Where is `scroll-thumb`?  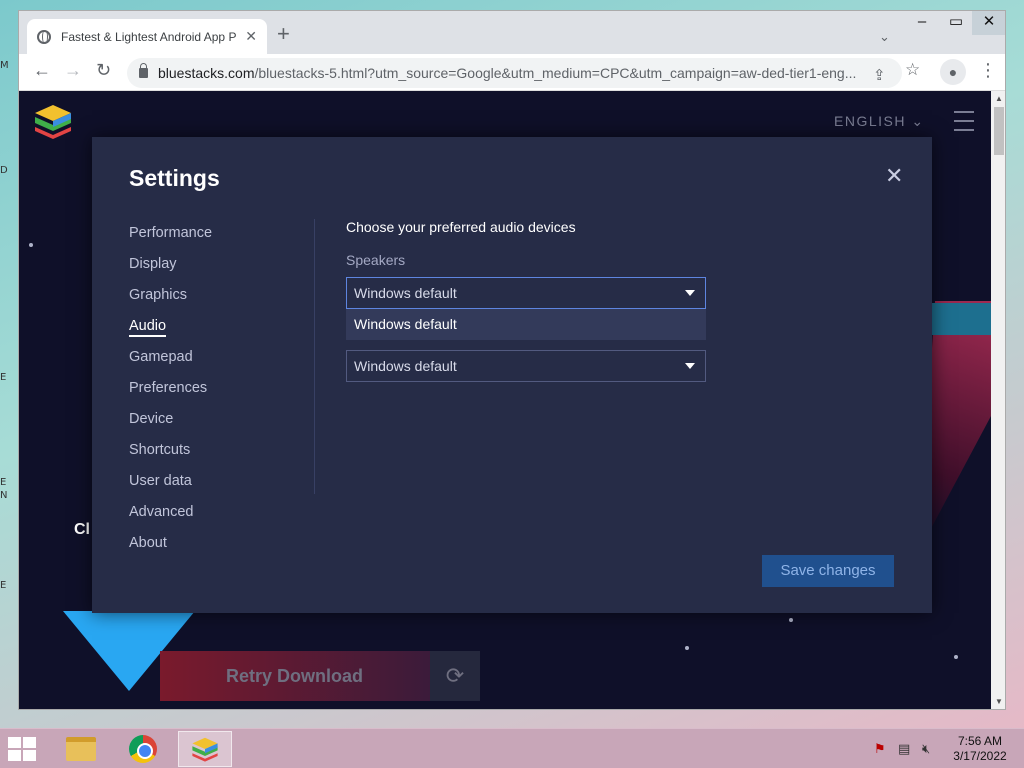
scroll-thumb is located at coordinates (999, 131).